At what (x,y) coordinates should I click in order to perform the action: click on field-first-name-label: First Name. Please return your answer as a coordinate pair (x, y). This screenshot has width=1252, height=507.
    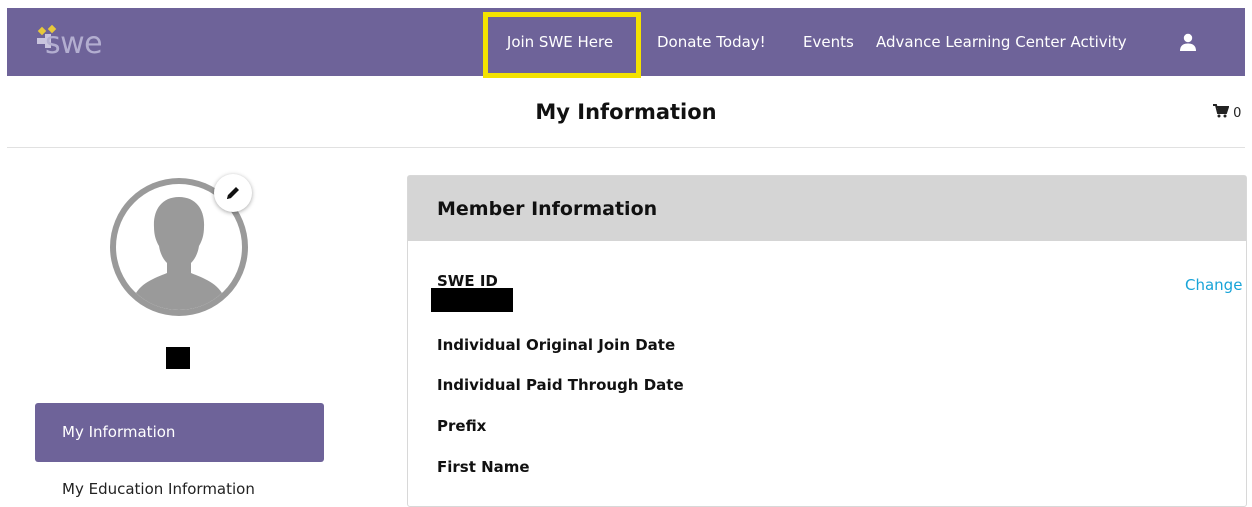
    Looking at the image, I should click on (483, 467).